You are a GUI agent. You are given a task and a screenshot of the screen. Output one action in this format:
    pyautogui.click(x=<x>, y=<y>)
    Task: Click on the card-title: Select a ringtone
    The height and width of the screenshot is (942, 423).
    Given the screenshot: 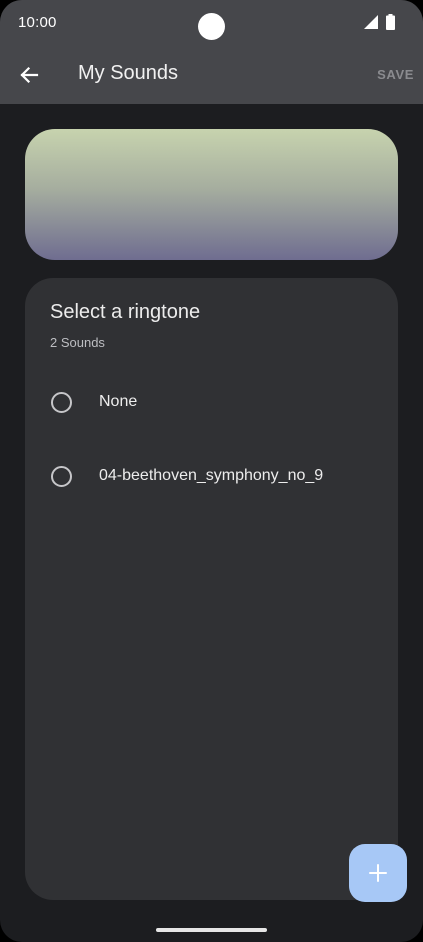 What is the action you would take?
    pyautogui.click(x=125, y=312)
    